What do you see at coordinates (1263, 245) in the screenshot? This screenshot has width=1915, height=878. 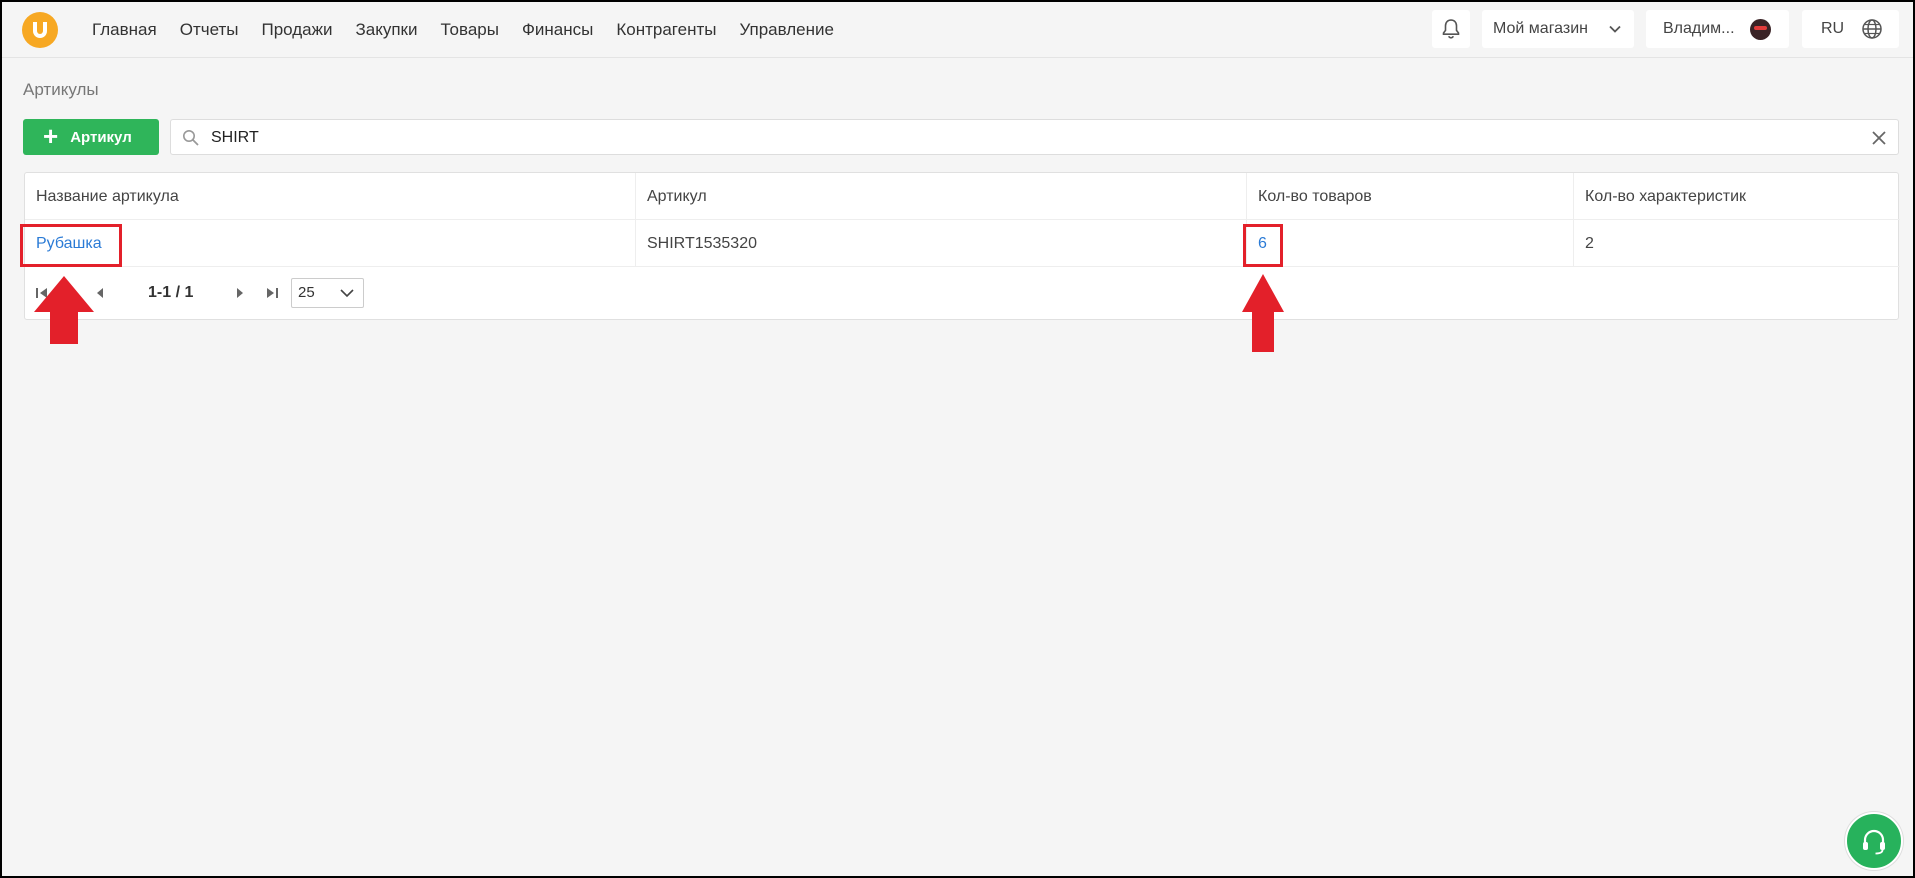 I see `annotation-highlight-count` at bounding box center [1263, 245].